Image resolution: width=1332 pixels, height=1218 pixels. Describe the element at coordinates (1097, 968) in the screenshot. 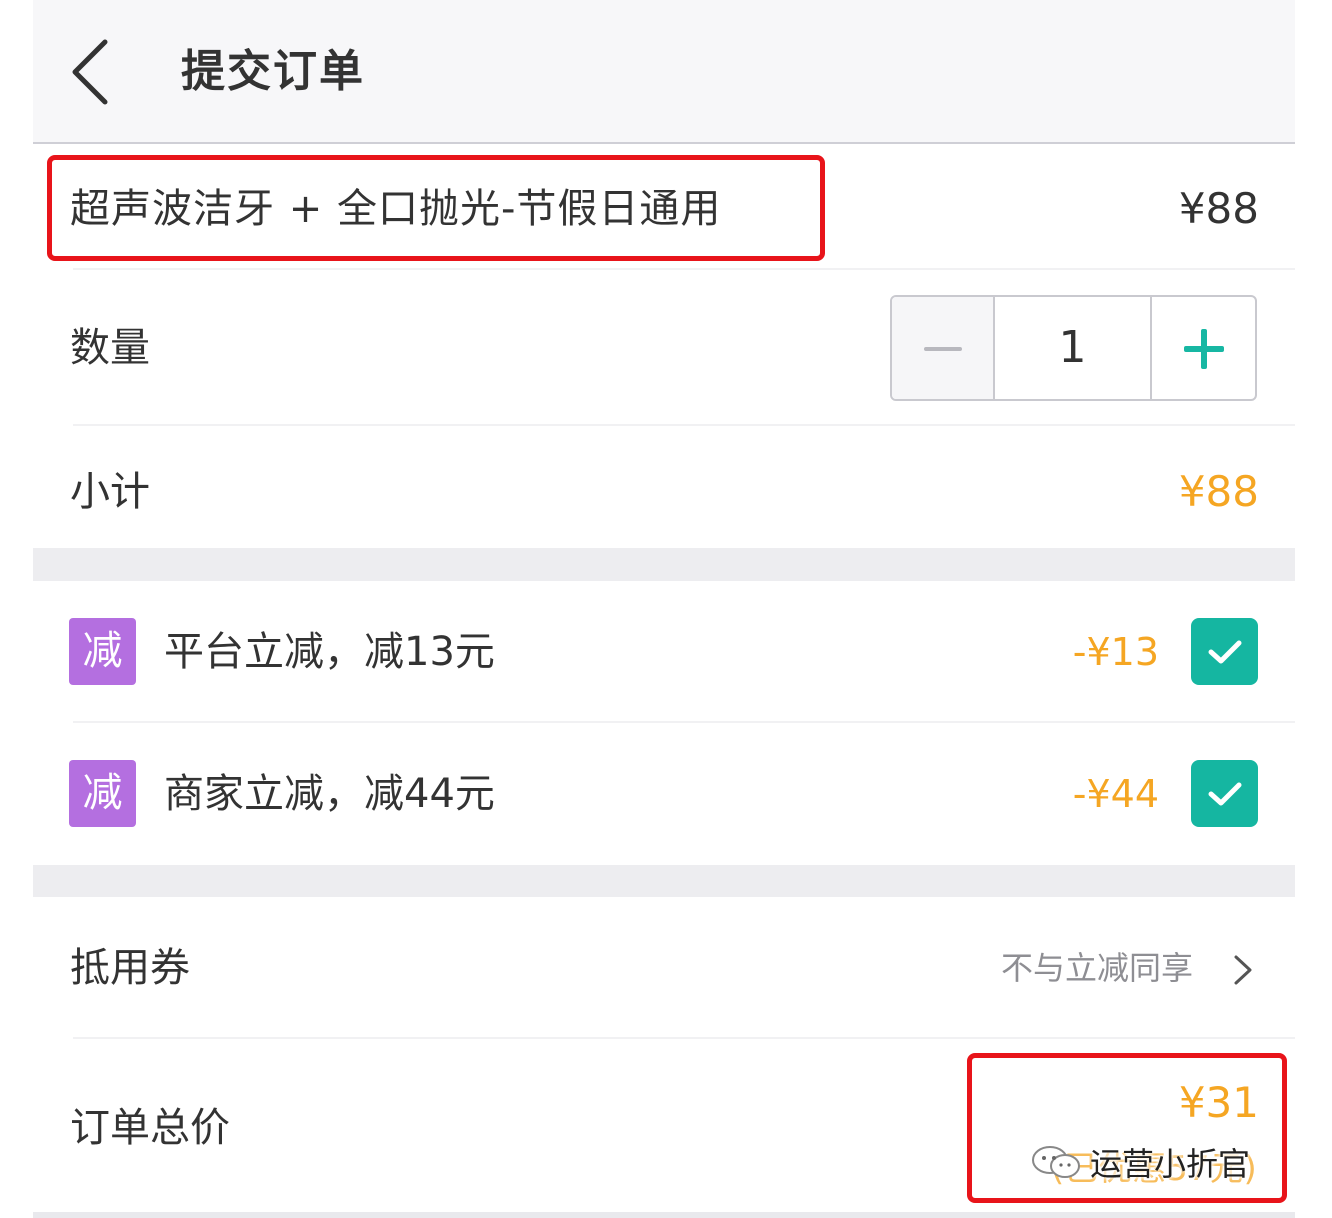

I see `coupon-hint: 不与立减同享` at that location.